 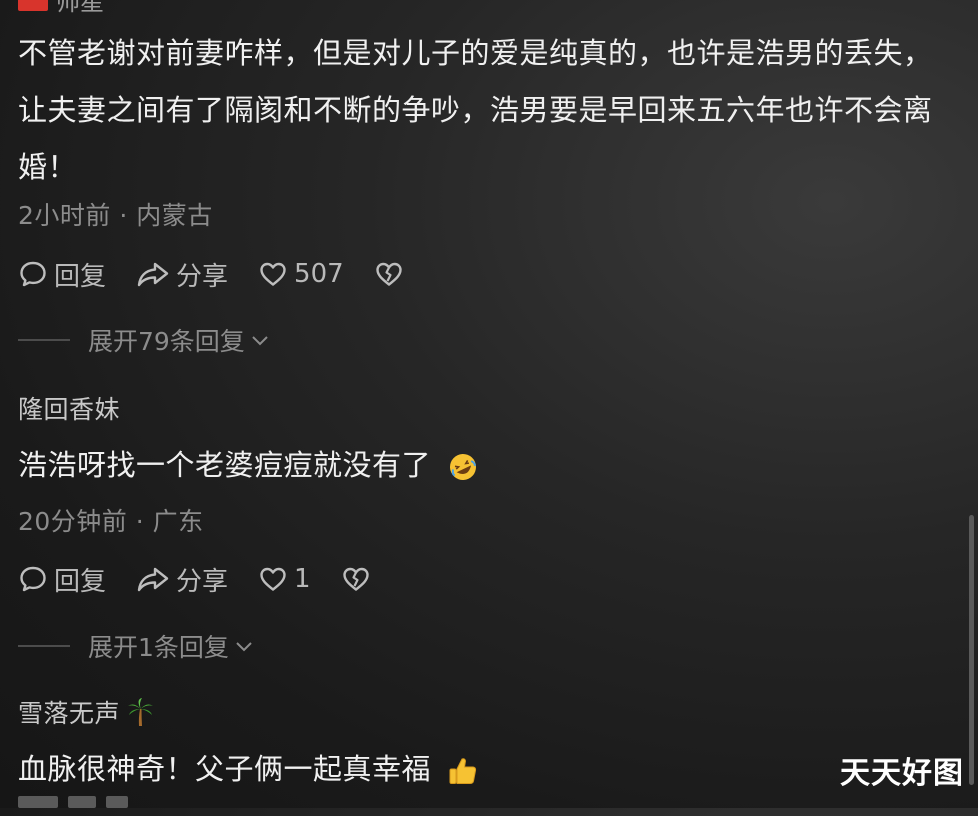 What do you see at coordinates (141, 712) in the screenshot?
I see `palm-tree-icon` at bounding box center [141, 712].